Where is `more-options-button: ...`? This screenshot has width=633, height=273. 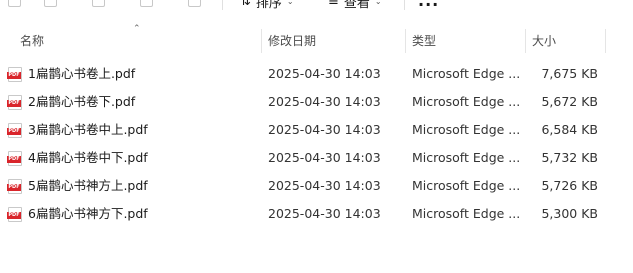
more-options-button: ... is located at coordinates (428, 5).